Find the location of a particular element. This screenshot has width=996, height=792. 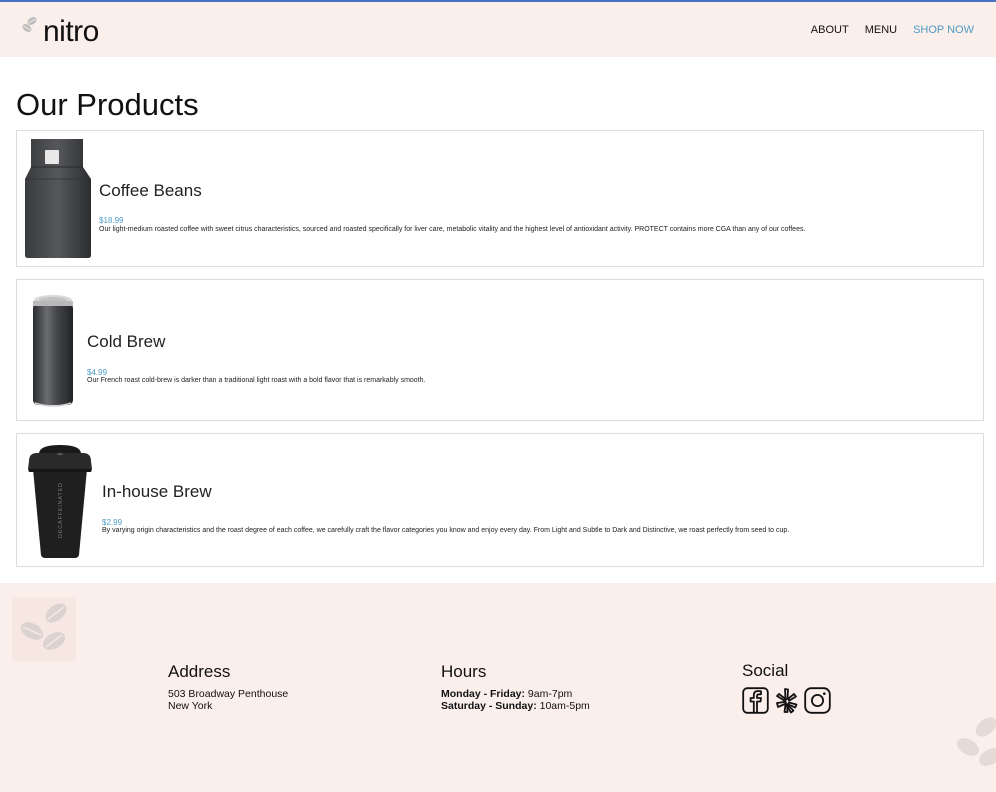

product-name: Coffee Beans is located at coordinates (150, 190).